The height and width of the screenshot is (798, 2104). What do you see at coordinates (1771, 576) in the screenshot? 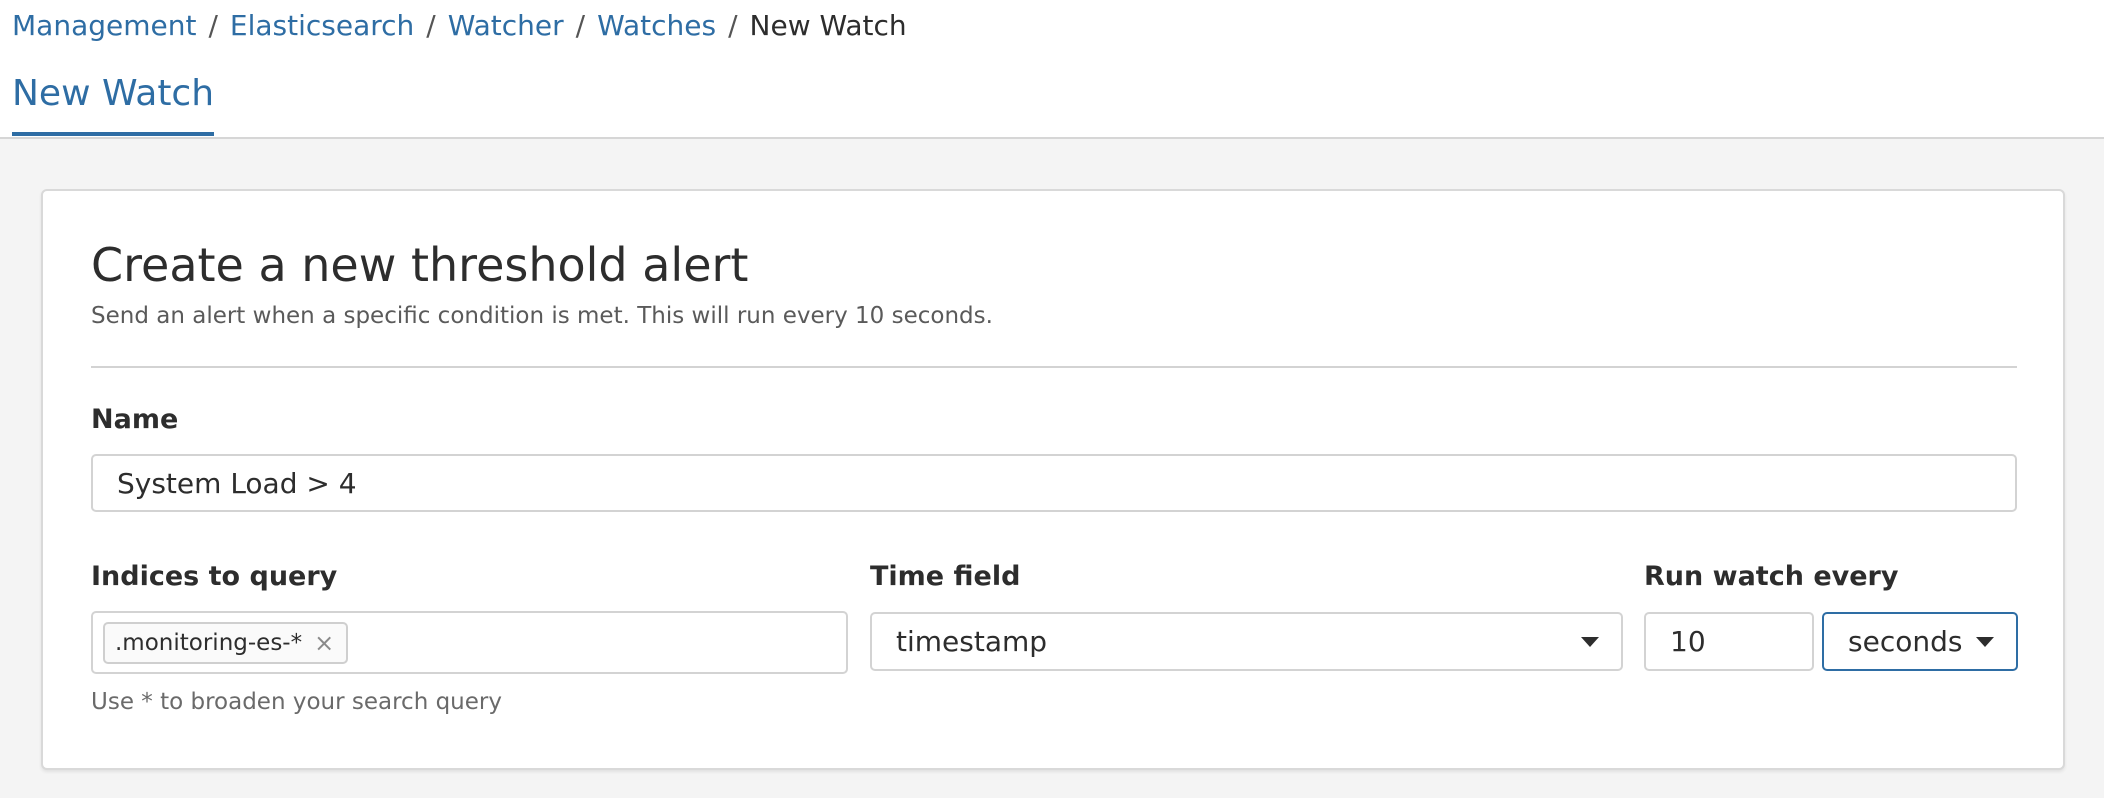
I see `run-every-label: Run watch every` at bounding box center [1771, 576].